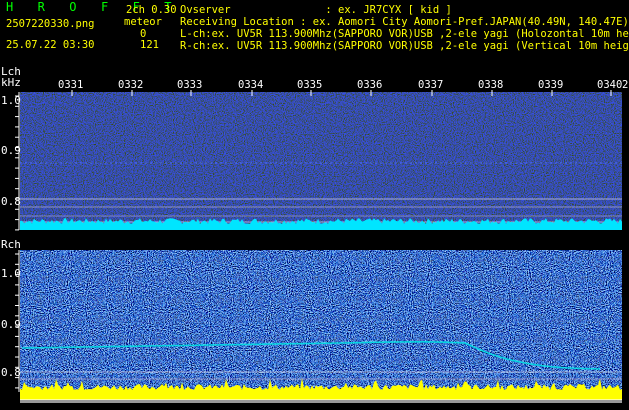  What do you see at coordinates (370, 85) in the screenshot?
I see `time-tick-label: 0336` at bounding box center [370, 85].